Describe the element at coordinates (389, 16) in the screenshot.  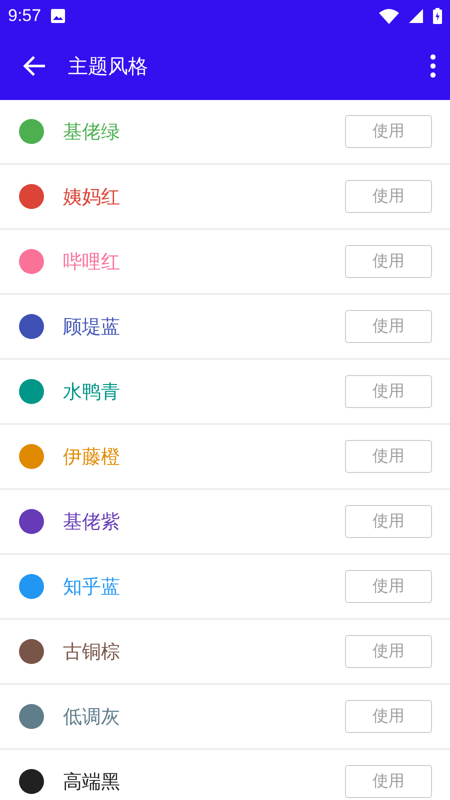
I see `wifi-icon` at that location.